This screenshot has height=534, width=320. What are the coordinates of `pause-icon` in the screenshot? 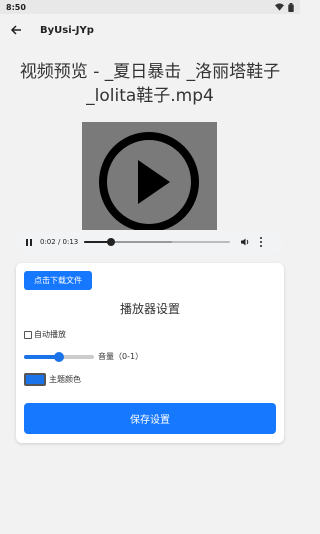 It's located at (29, 242).